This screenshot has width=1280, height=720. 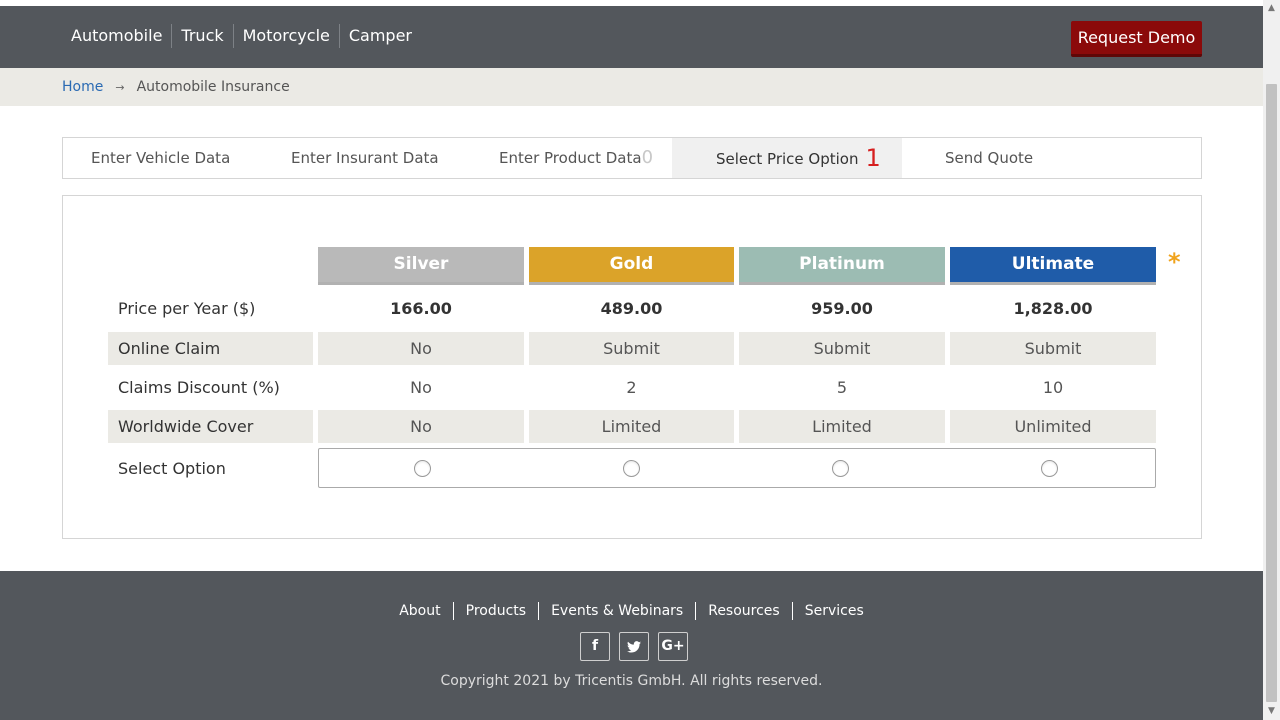 What do you see at coordinates (421, 266) in the screenshot?
I see `plan-header-silver: Silver` at bounding box center [421, 266].